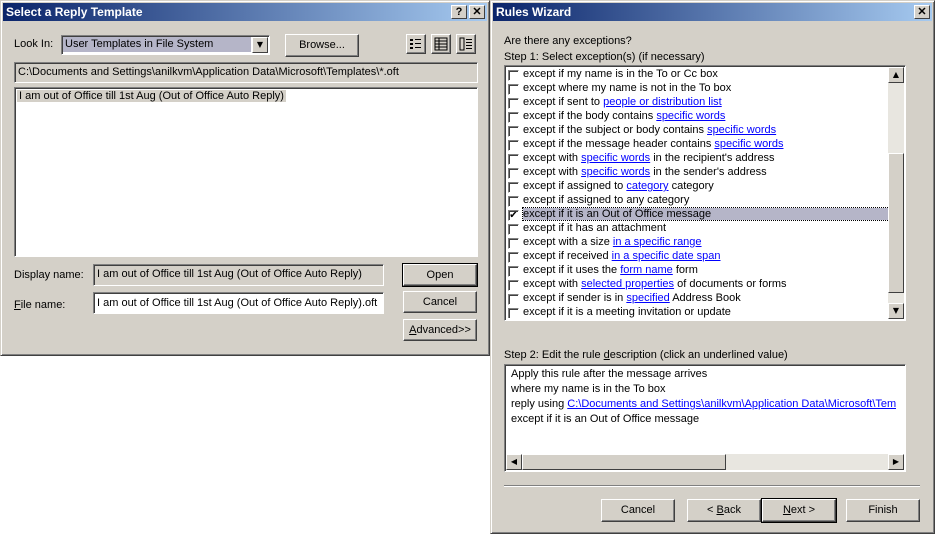  What do you see at coordinates (466, 44) in the screenshot?
I see `preview-view-icon` at bounding box center [466, 44].